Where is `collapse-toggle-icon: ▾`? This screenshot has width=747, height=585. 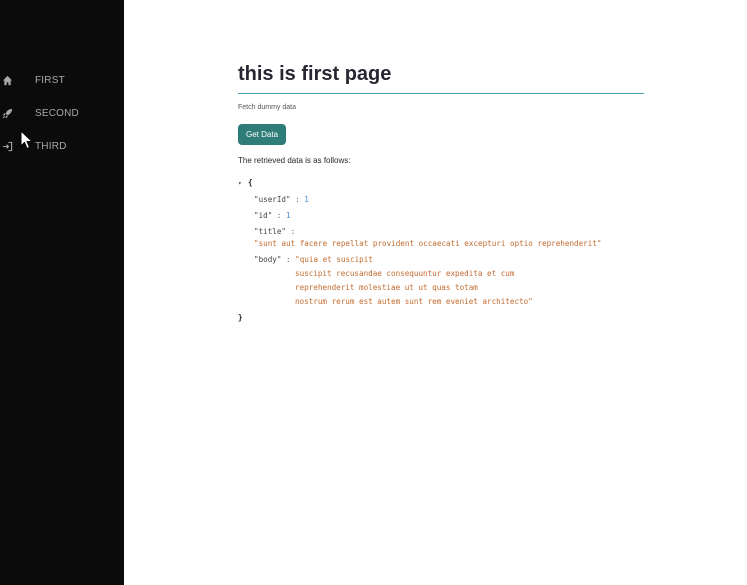
collapse-toggle-icon: ▾ is located at coordinates (243, 183).